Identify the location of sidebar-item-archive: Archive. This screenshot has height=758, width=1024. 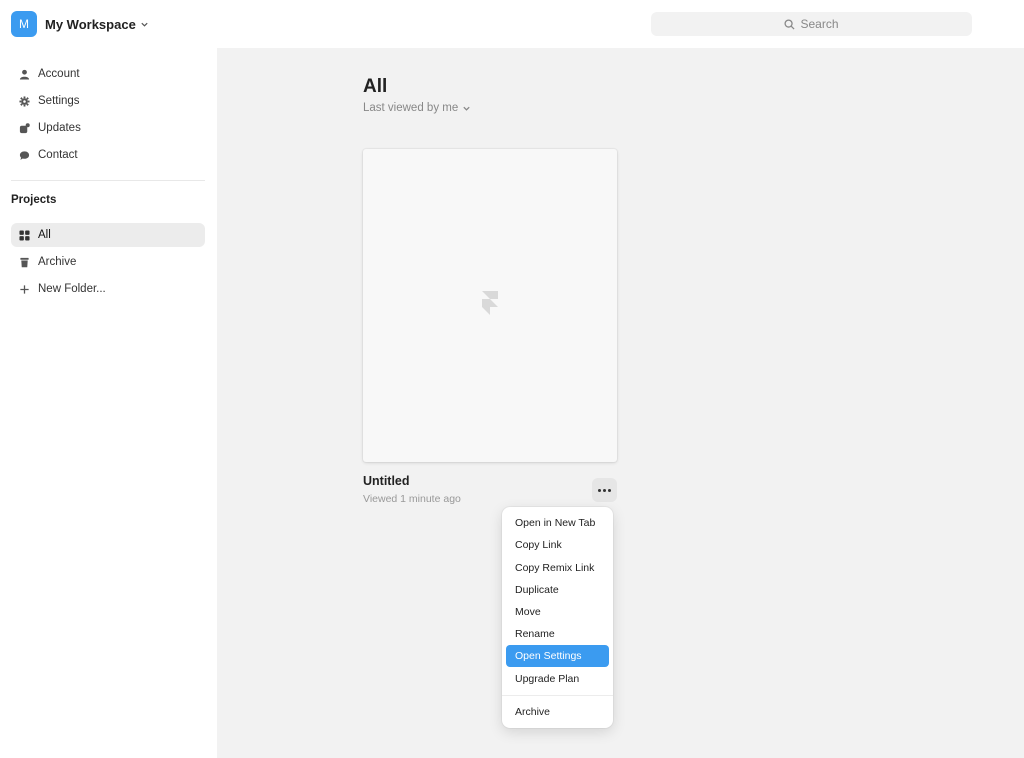
(108, 262).